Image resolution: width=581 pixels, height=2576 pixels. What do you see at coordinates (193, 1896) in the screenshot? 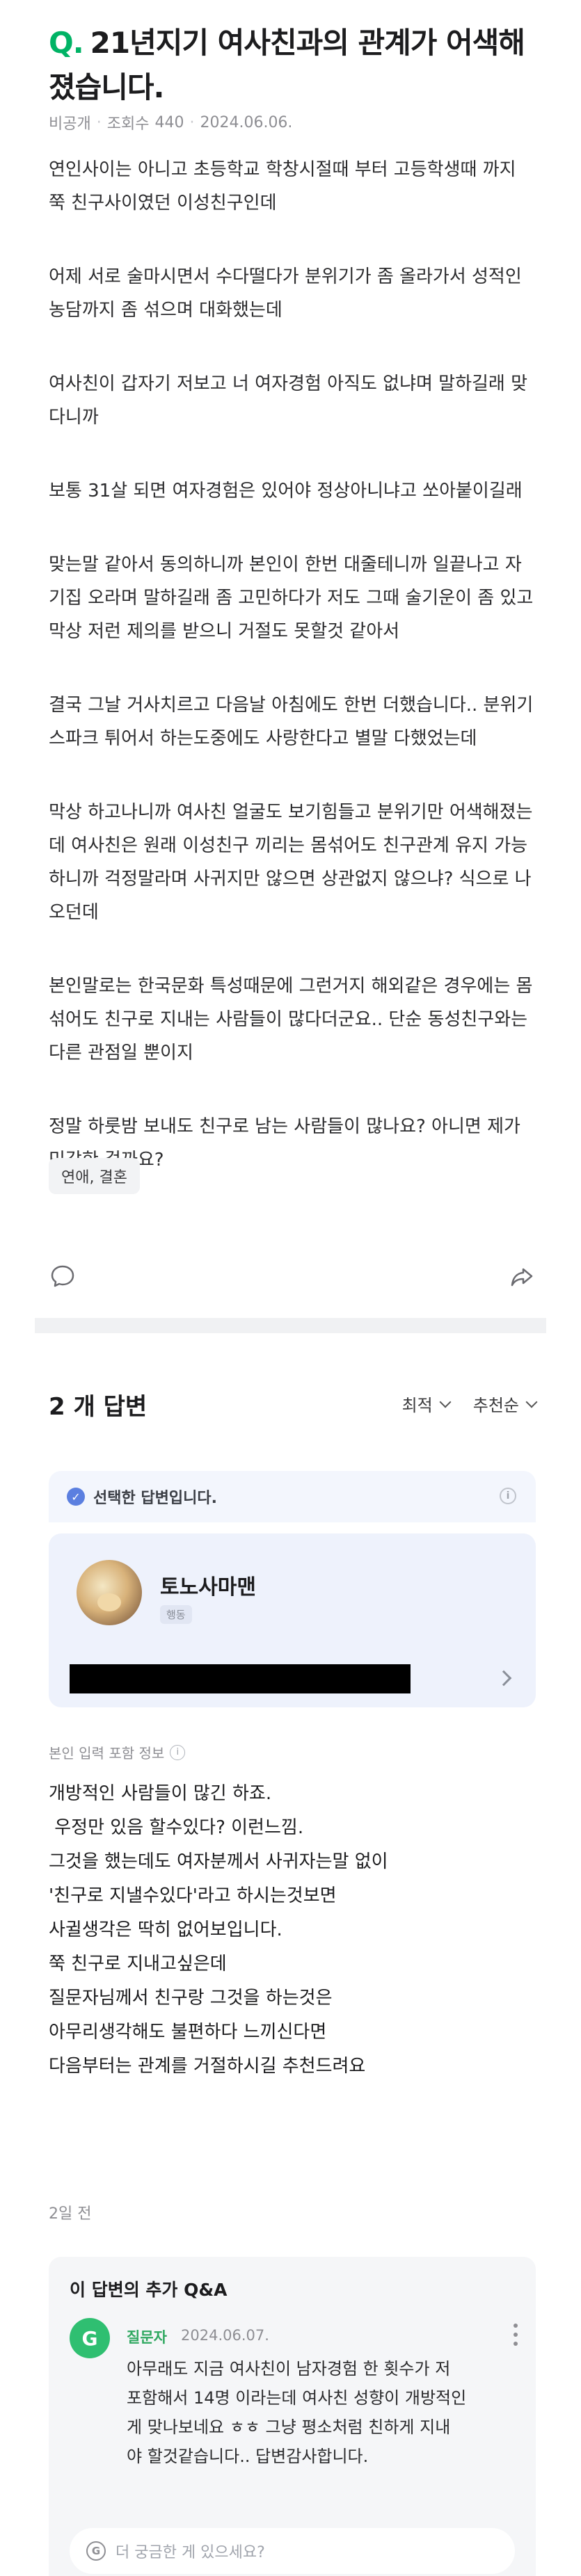
I see `answer-line: '친구로 지낼수있다'라고 하시는것보면` at bounding box center [193, 1896].